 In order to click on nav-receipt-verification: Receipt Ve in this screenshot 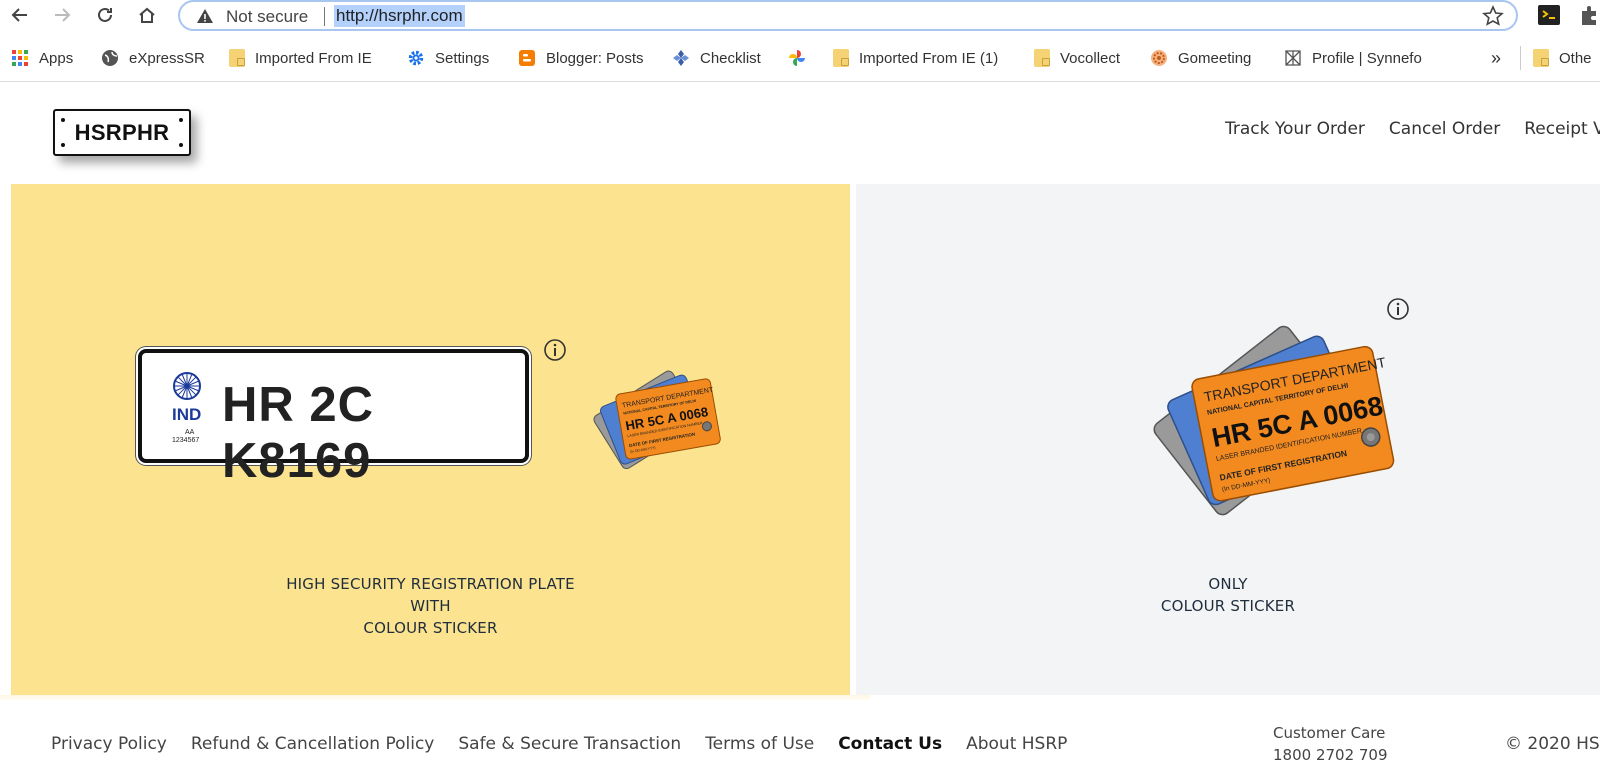, I will do `click(1562, 129)`.